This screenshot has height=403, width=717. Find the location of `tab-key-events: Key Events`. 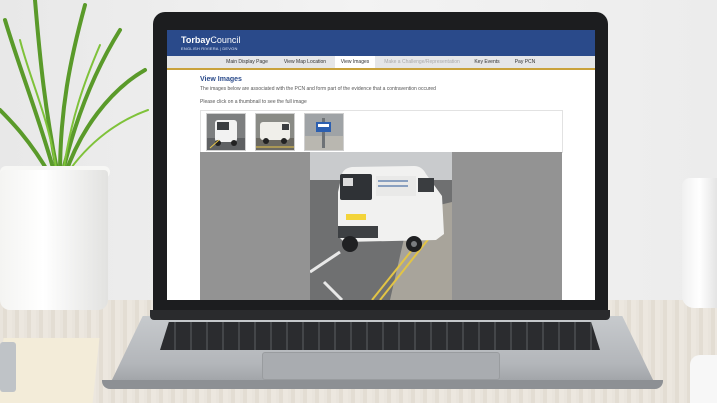

tab-key-events: Key Events is located at coordinates (487, 62).